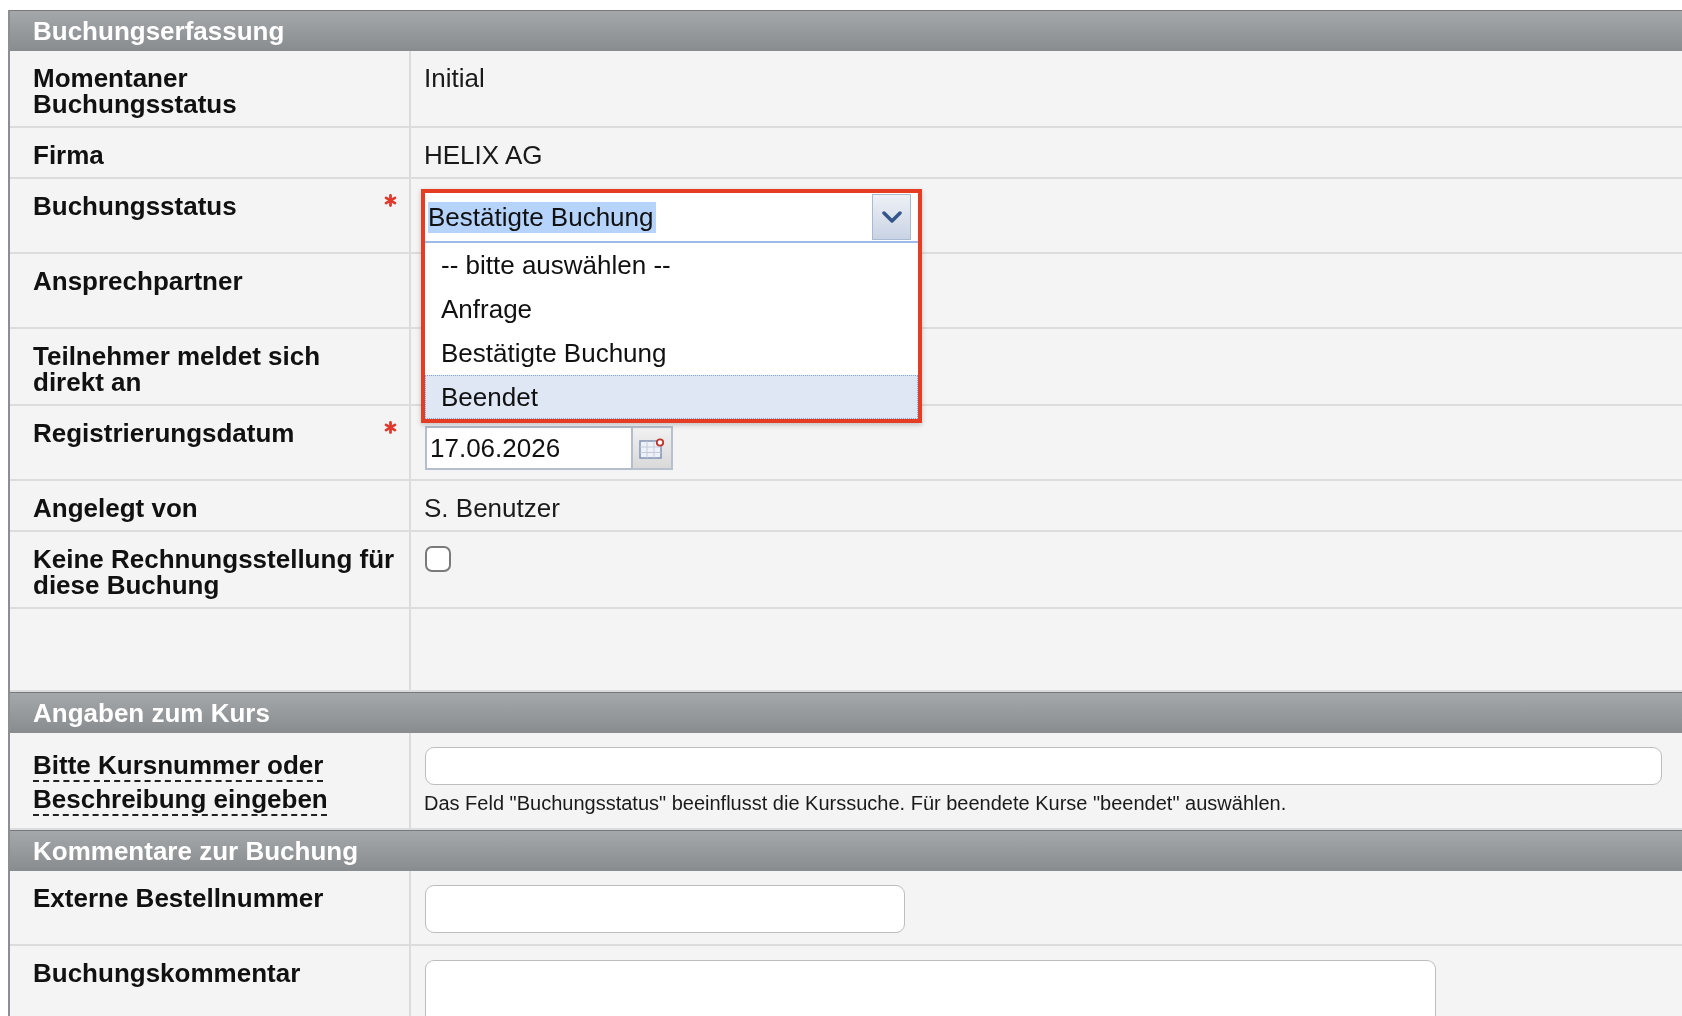 This screenshot has width=1682, height=1016. Describe the element at coordinates (671, 218) in the screenshot. I see `select-field: Bestätigte Buchung` at that location.